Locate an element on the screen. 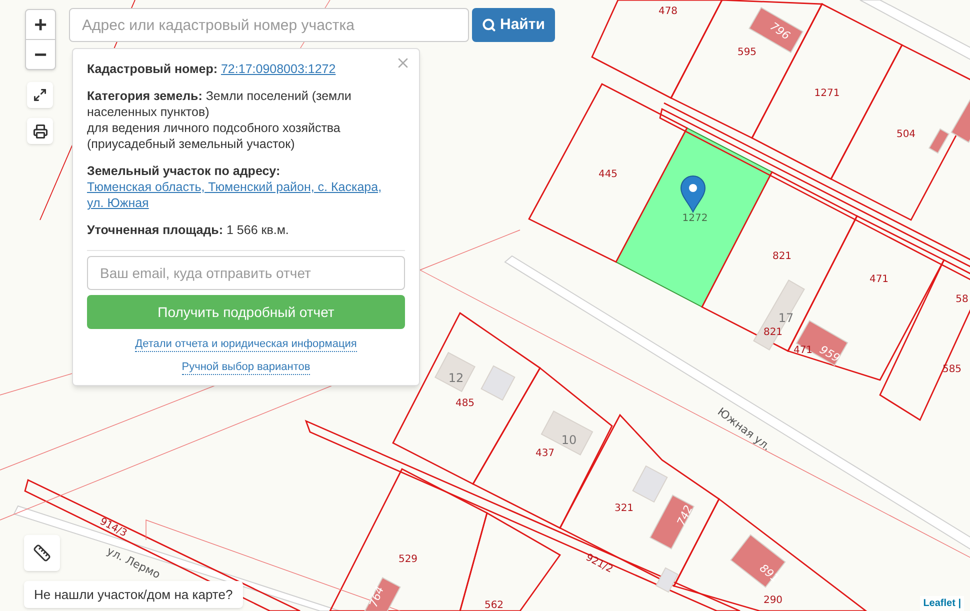 The height and width of the screenshot is (611, 970). field-link: 72:17:0908003:1272 is located at coordinates (278, 69).